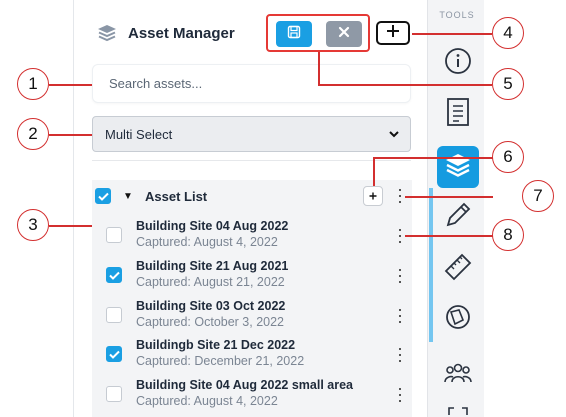  I want to click on asset-item-name: Building Site 04 Aug 2022, so click(212, 226).